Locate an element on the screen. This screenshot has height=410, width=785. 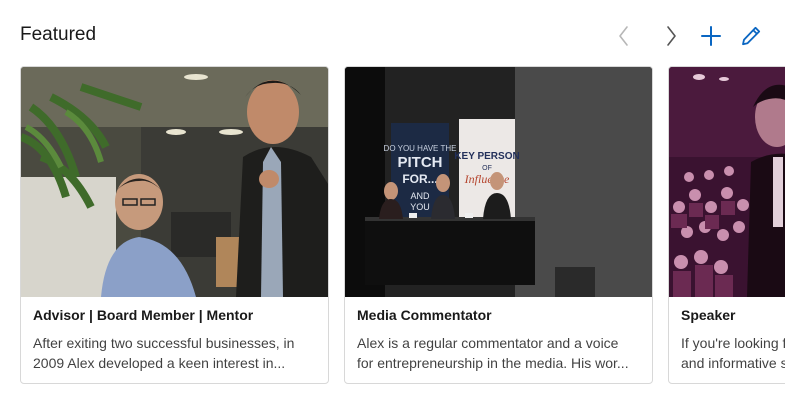
plus-icon is located at coordinates (711, 36).